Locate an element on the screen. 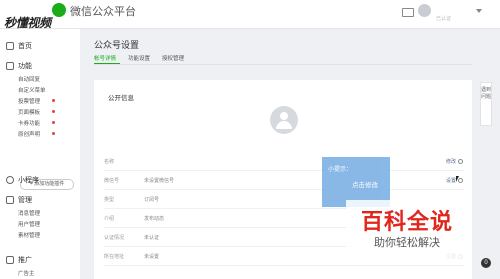 The width and height of the screenshot is (500, 279). watermark-subtitle: 助你轻松解决 is located at coordinates (407, 243).